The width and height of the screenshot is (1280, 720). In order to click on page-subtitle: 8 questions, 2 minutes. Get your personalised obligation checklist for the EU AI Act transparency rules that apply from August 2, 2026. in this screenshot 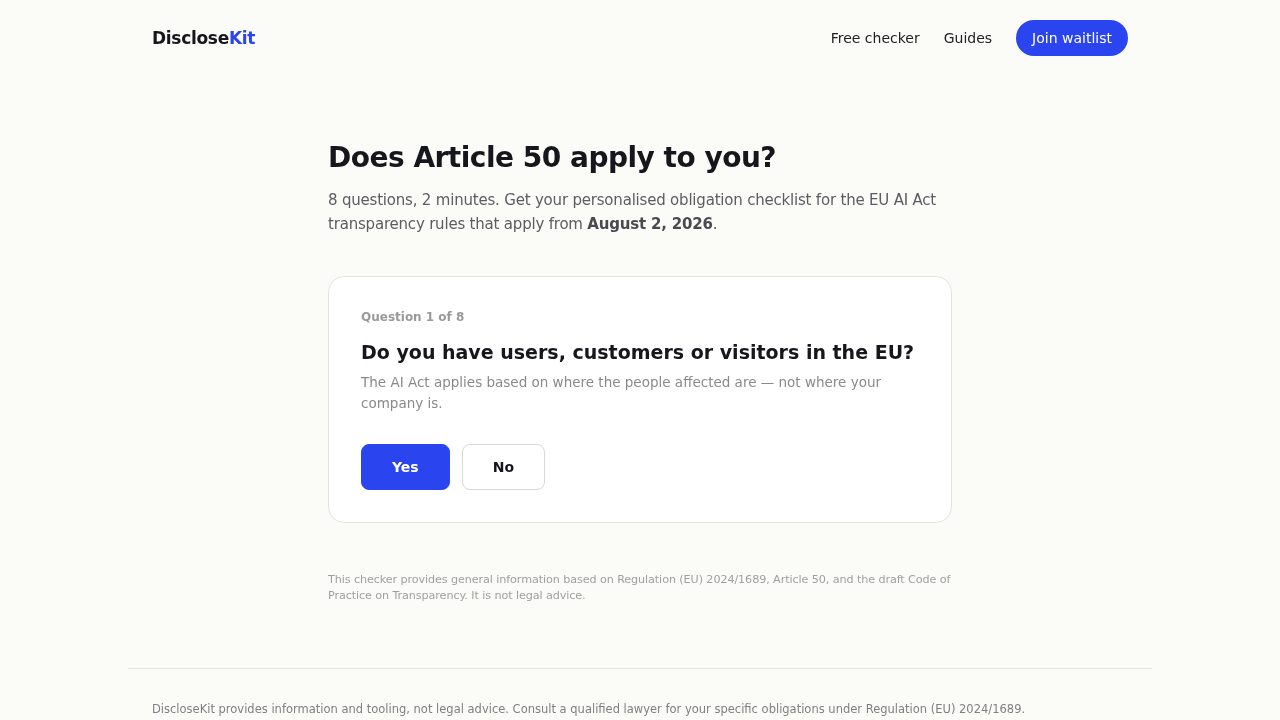, I will do `click(633, 212)`.